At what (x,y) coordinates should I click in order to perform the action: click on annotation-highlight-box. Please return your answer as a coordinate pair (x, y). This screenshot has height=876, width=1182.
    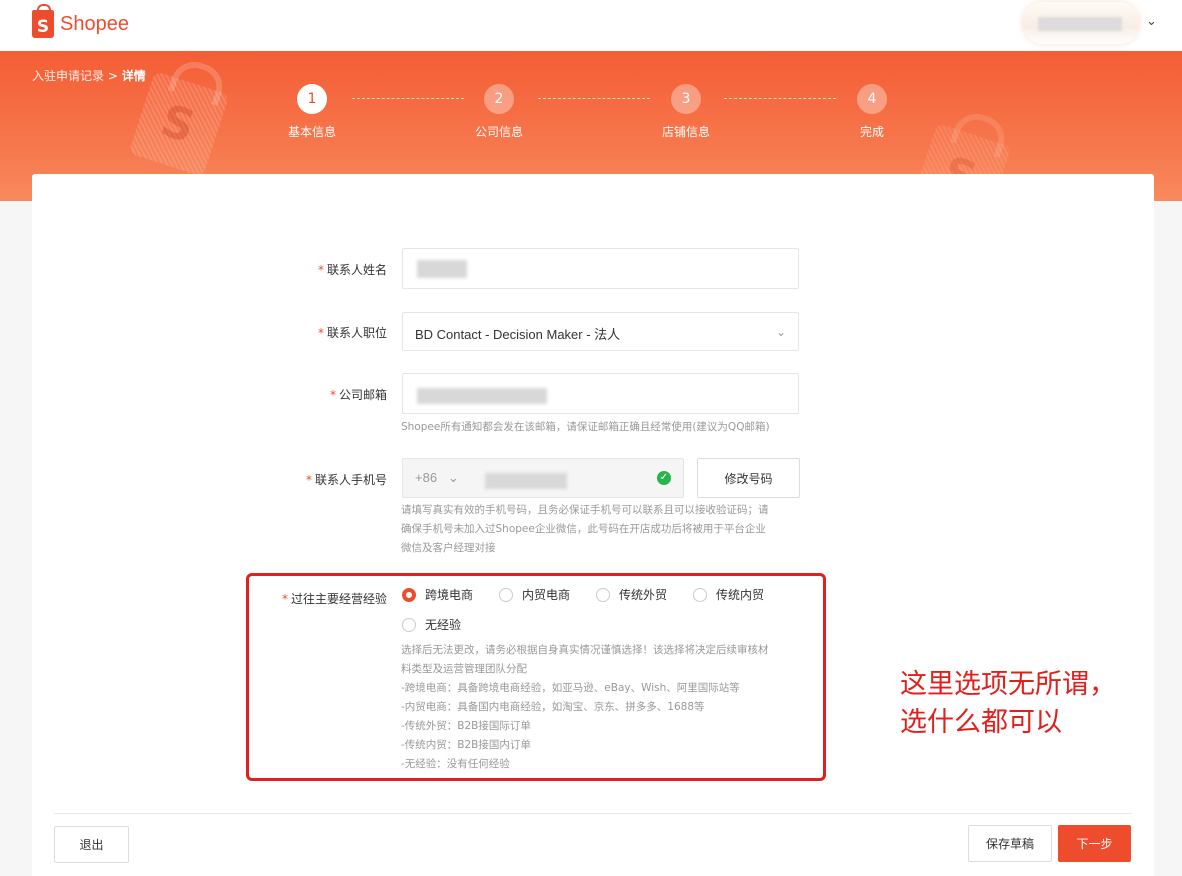
    Looking at the image, I should click on (536, 677).